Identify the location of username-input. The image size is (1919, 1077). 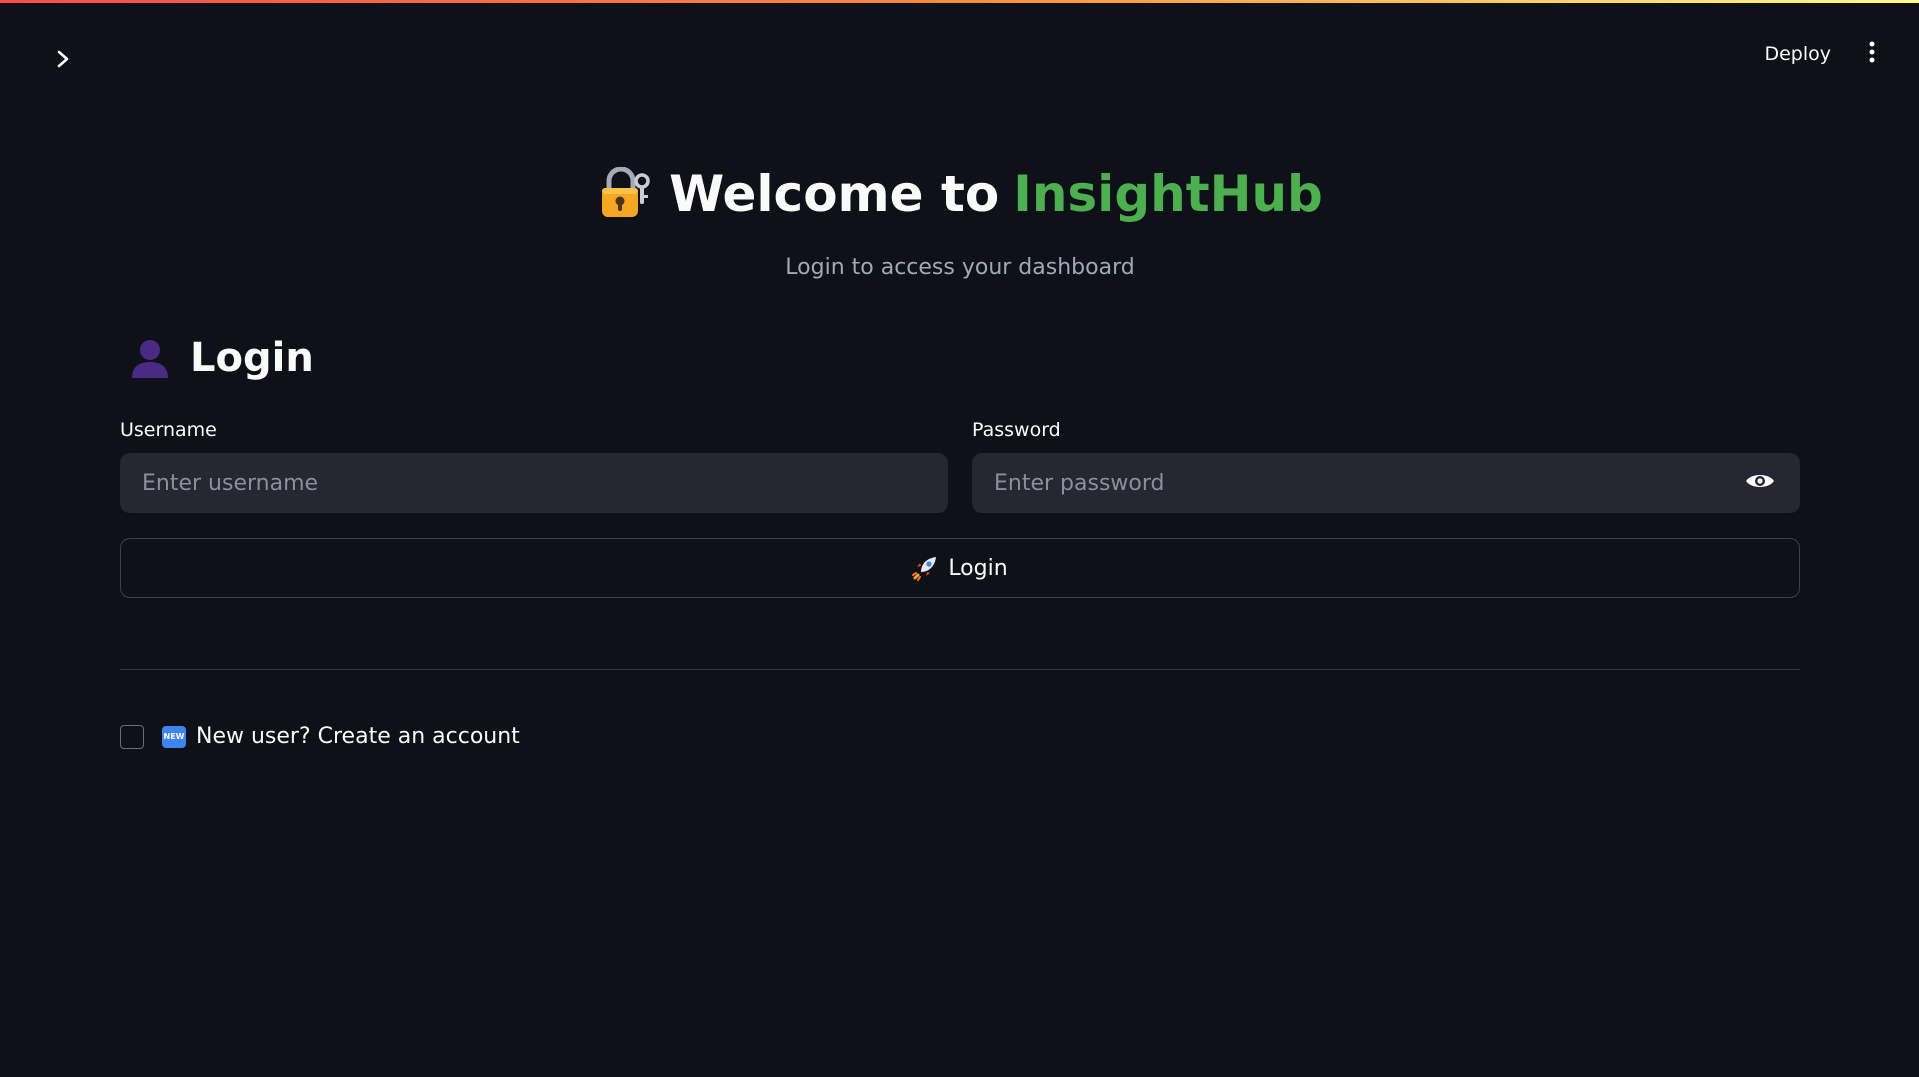
(534, 483).